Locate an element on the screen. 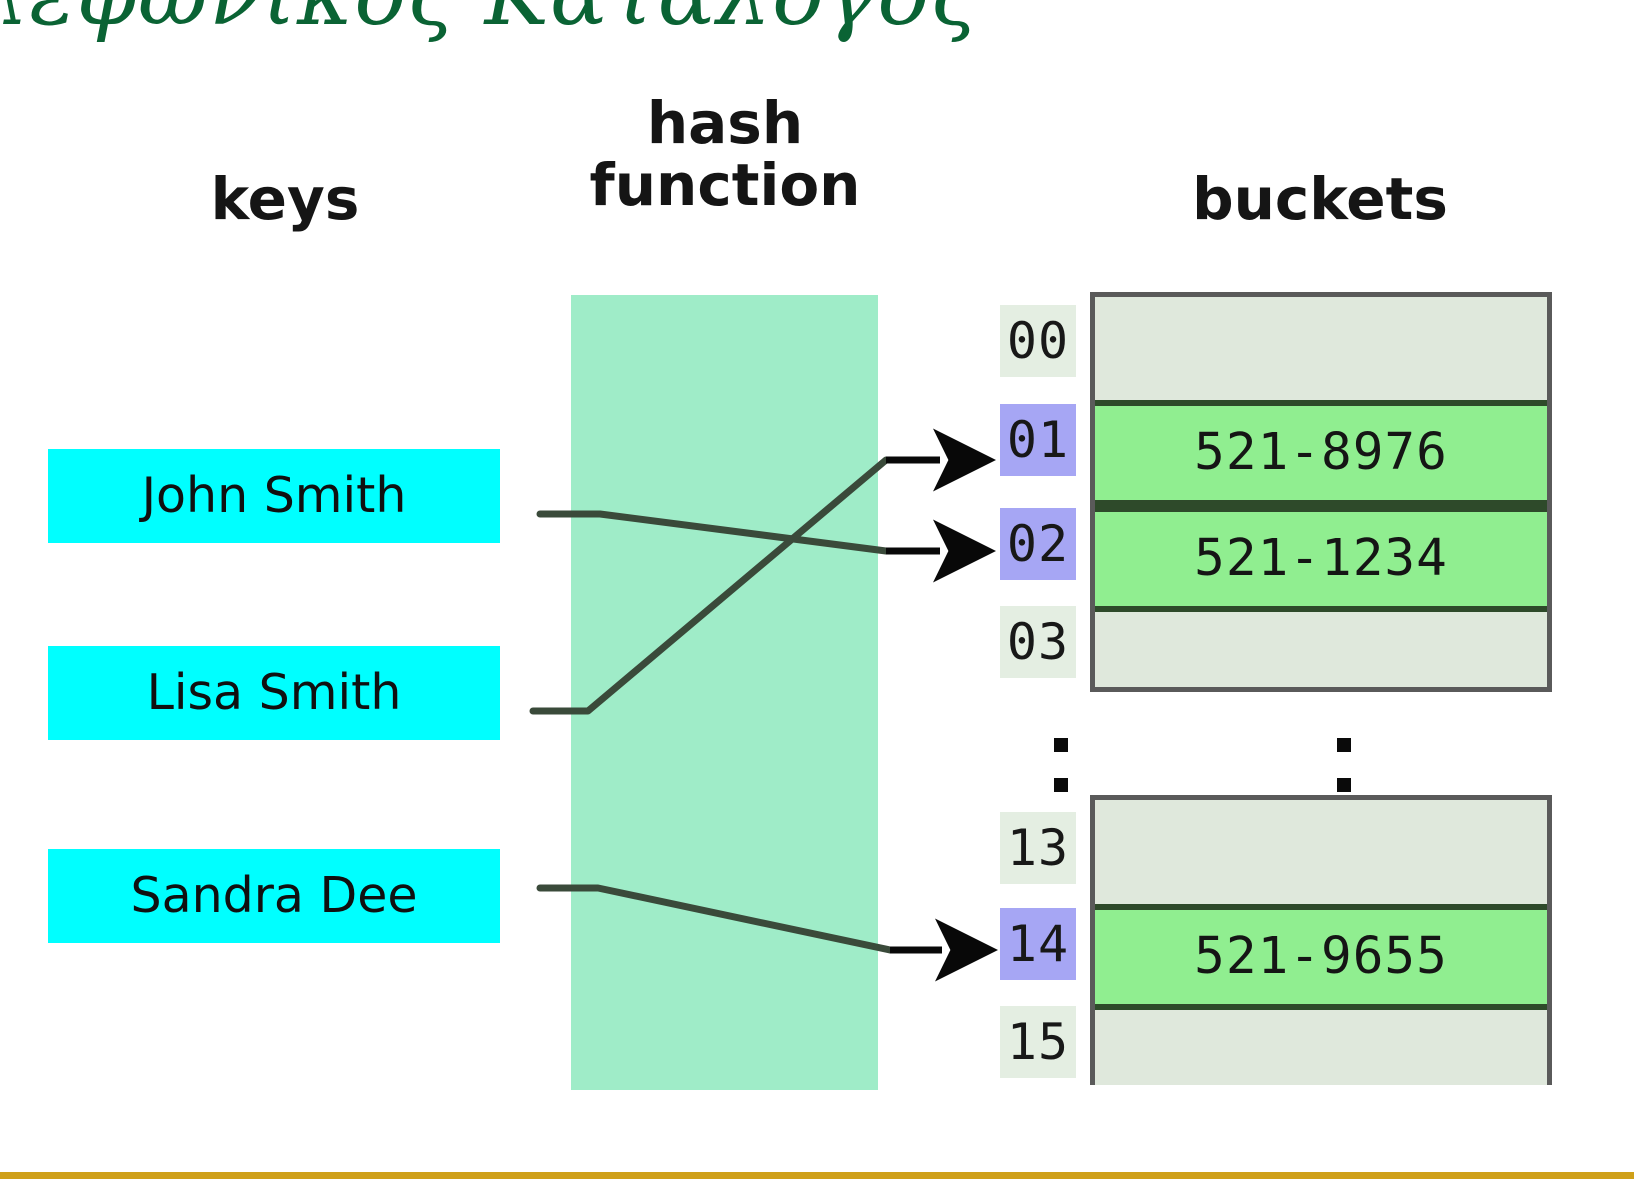 This screenshot has width=1634, height=1193. vertical-ellipsis-icon-index is located at coordinates (1061, 778).